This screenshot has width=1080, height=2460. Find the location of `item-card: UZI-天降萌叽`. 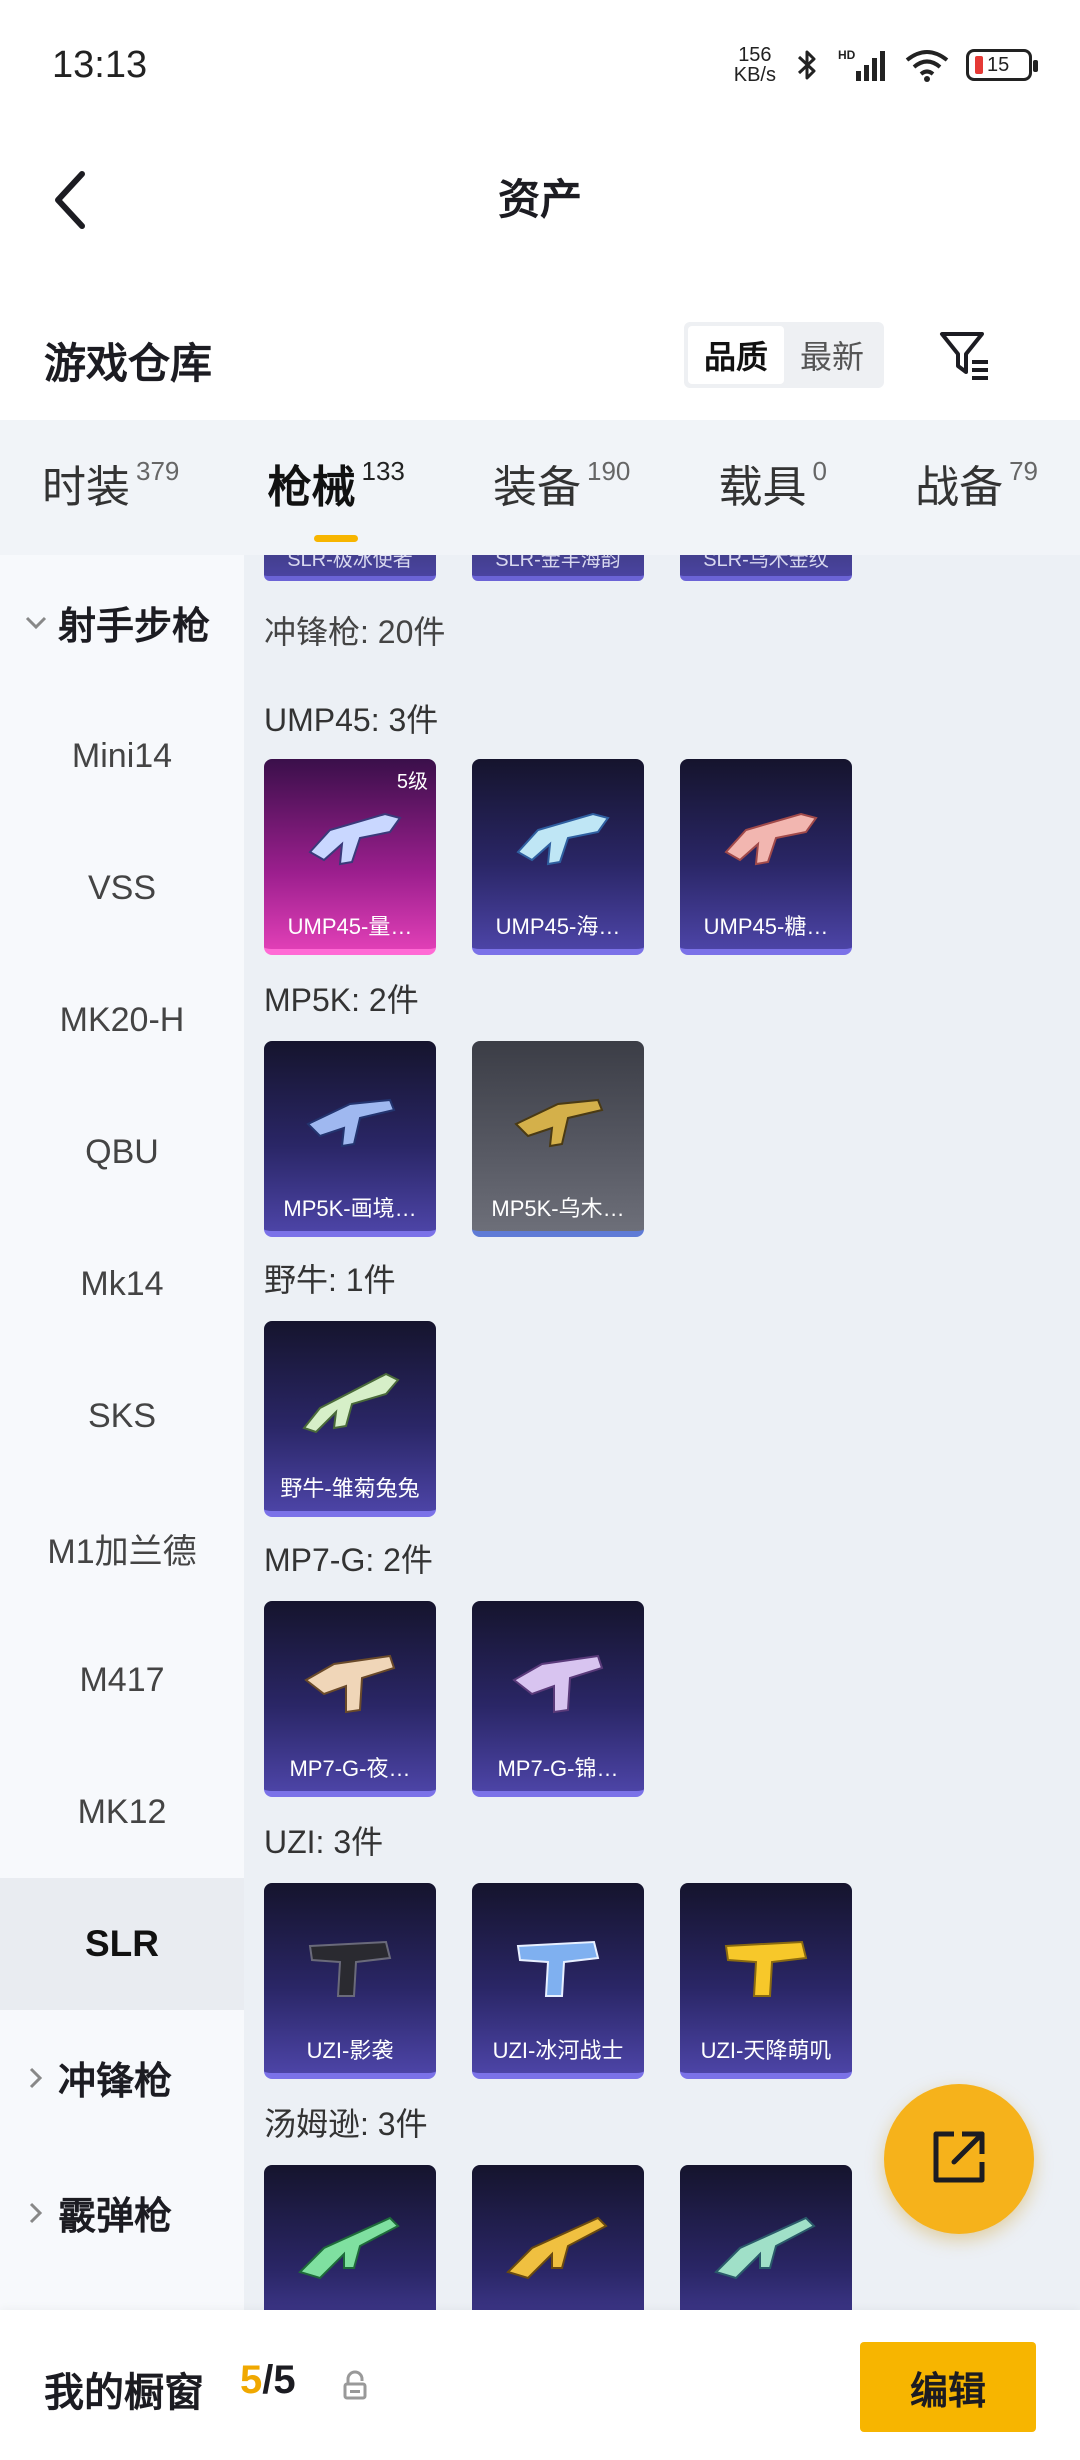

item-card: UZI-天降萌叽 is located at coordinates (766, 1981).